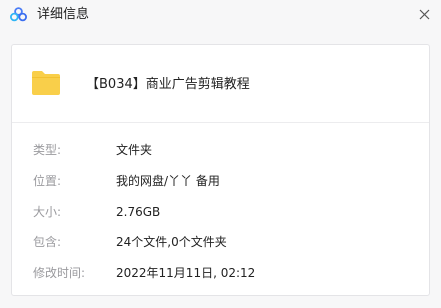  What do you see at coordinates (63, 14) in the screenshot?
I see `window-title: 详细信息` at bounding box center [63, 14].